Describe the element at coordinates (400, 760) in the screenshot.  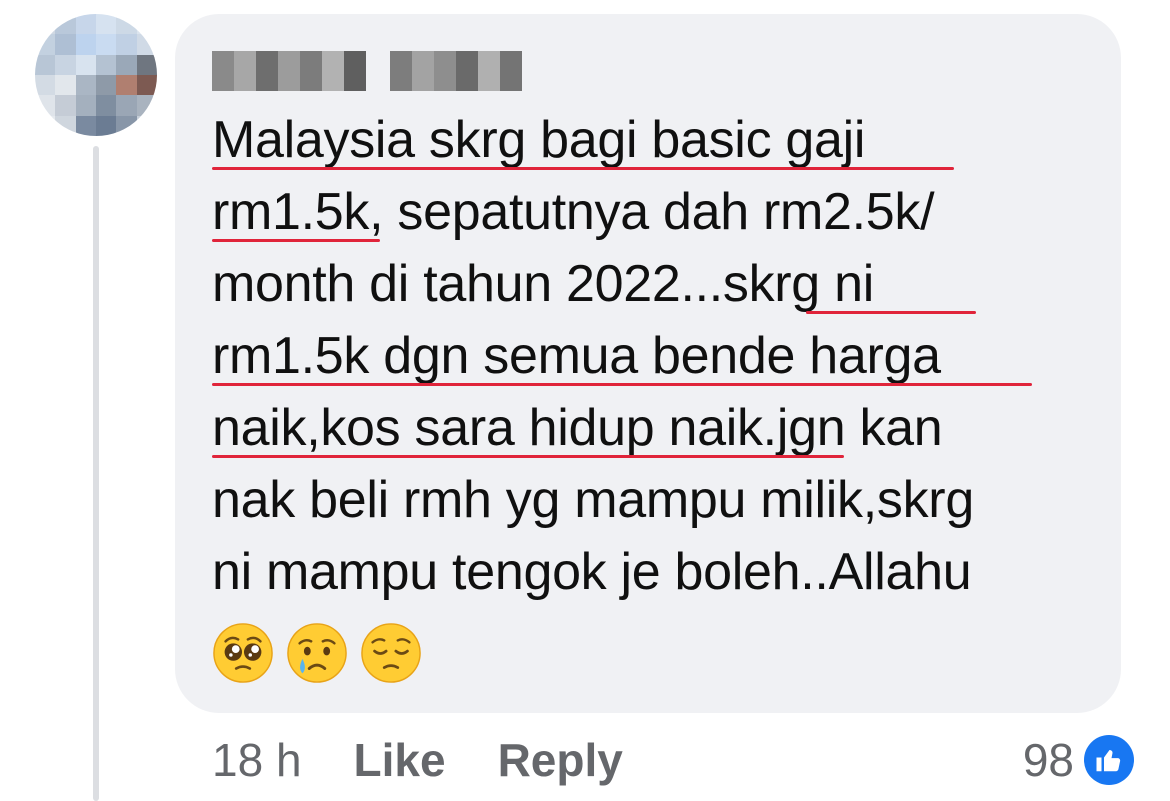
I see `like-button: Like` at that location.